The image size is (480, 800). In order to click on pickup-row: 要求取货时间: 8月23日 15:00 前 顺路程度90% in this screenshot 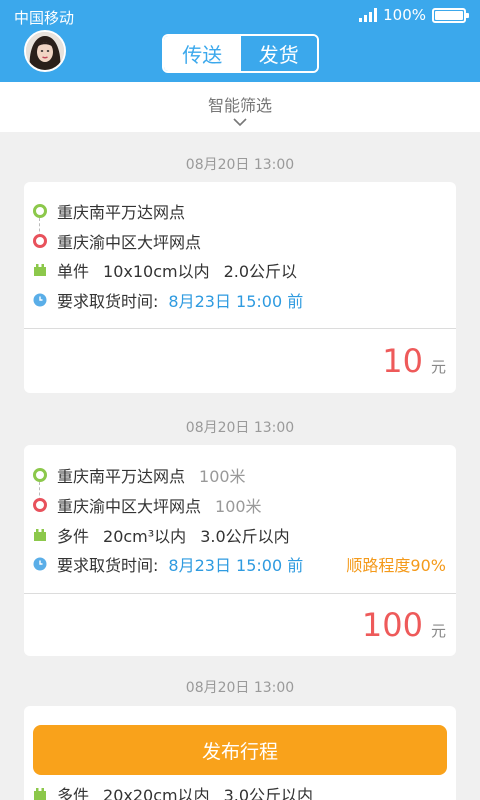, I will do `click(240, 564)`.